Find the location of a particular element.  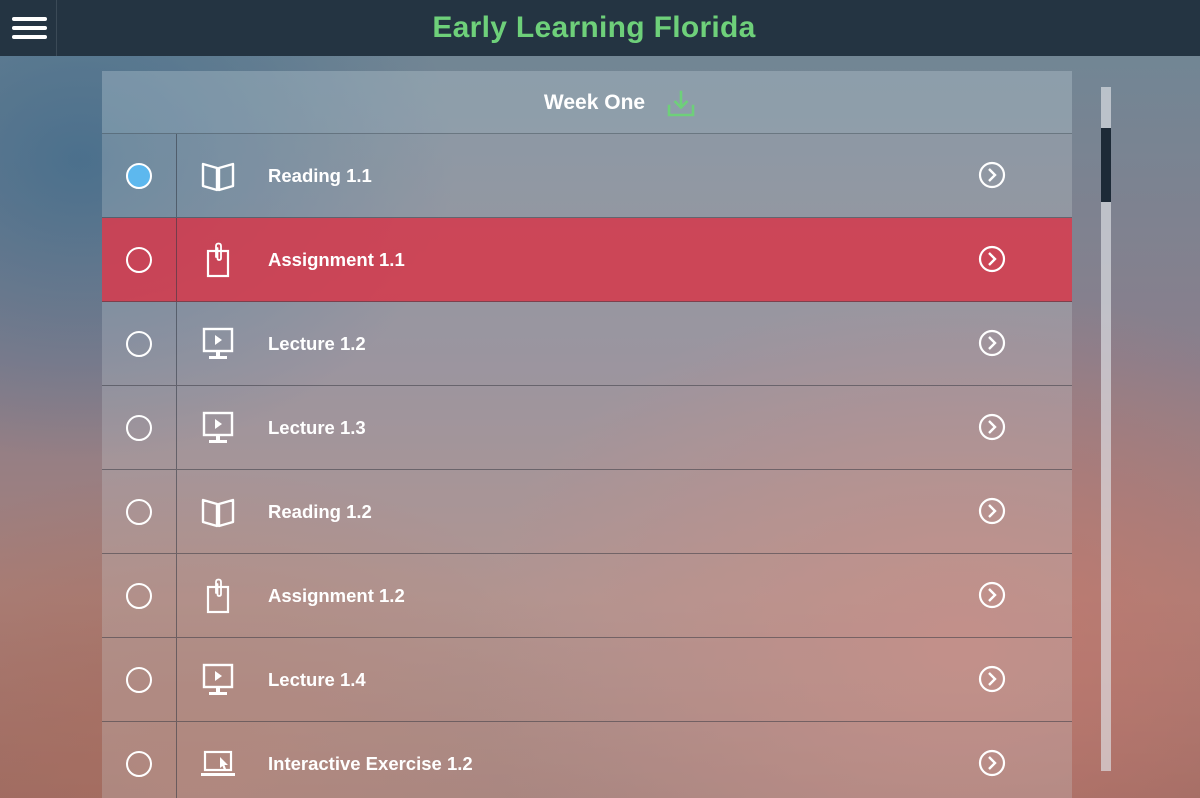

top-bar: Early Learning Florida is located at coordinates (600, 28).